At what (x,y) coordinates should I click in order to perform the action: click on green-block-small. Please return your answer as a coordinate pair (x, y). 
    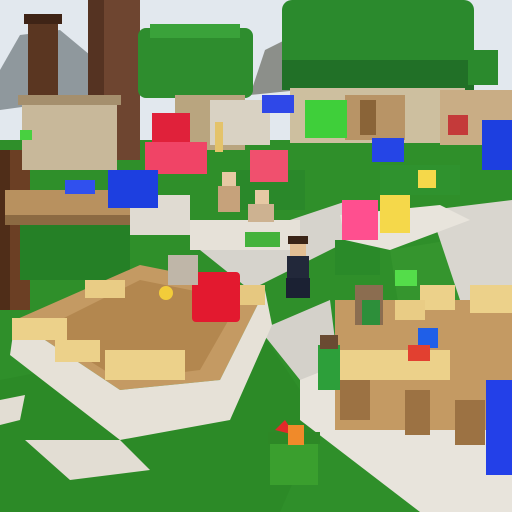
    Looking at the image, I should click on (406, 278).